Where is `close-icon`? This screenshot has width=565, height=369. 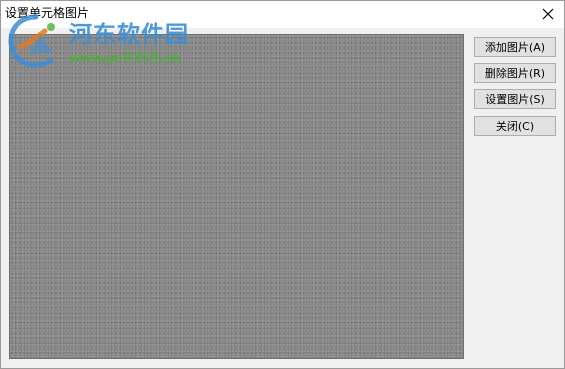
close-icon is located at coordinates (548, 14).